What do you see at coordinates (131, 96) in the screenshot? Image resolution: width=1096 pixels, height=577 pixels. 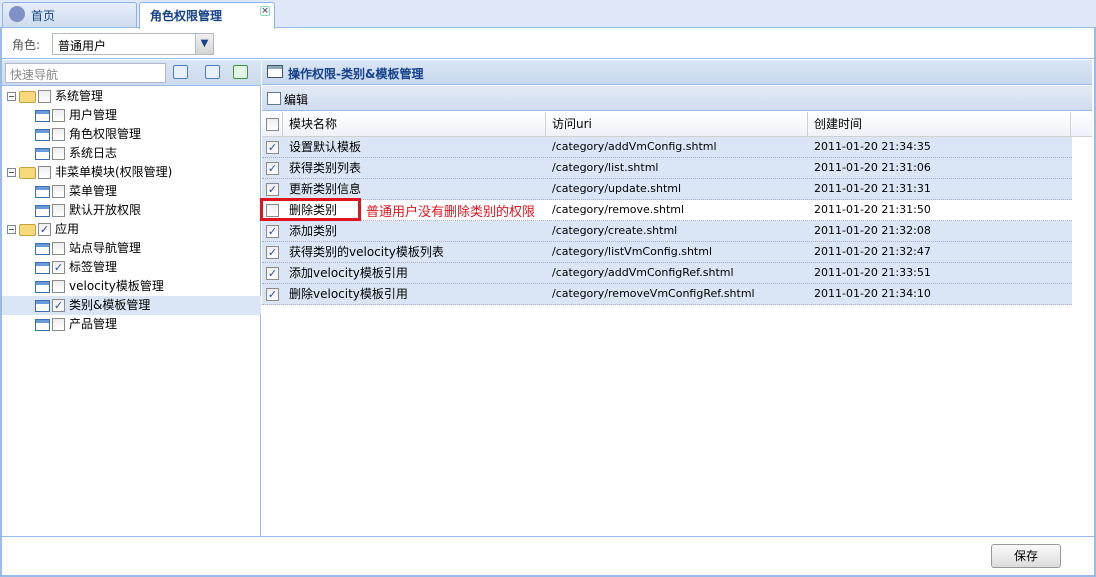 I see `tree-node: − 系统管理` at bounding box center [131, 96].